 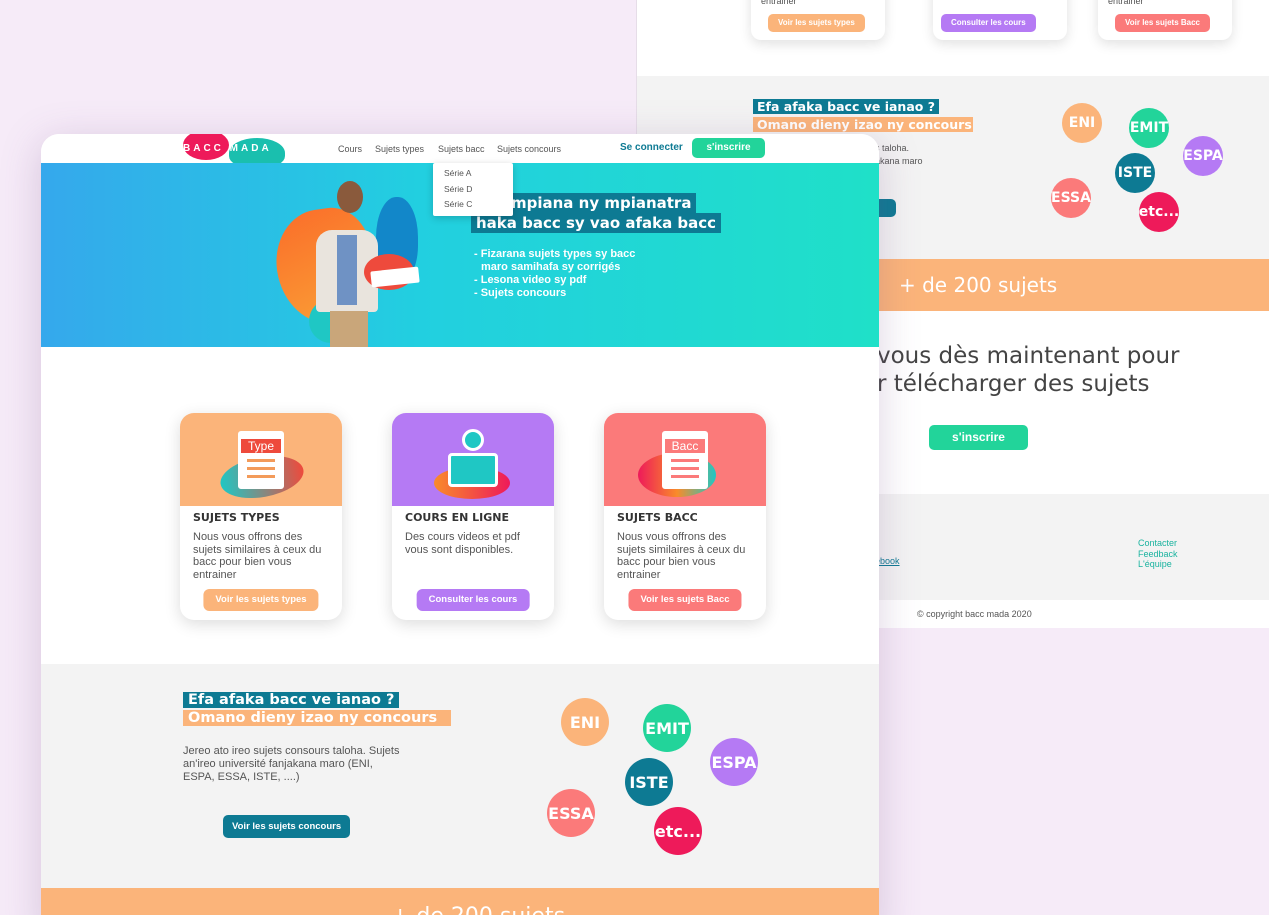 I want to click on voir-sujets-concours-button: Voir les sujets concours, so click(x=287, y=826).